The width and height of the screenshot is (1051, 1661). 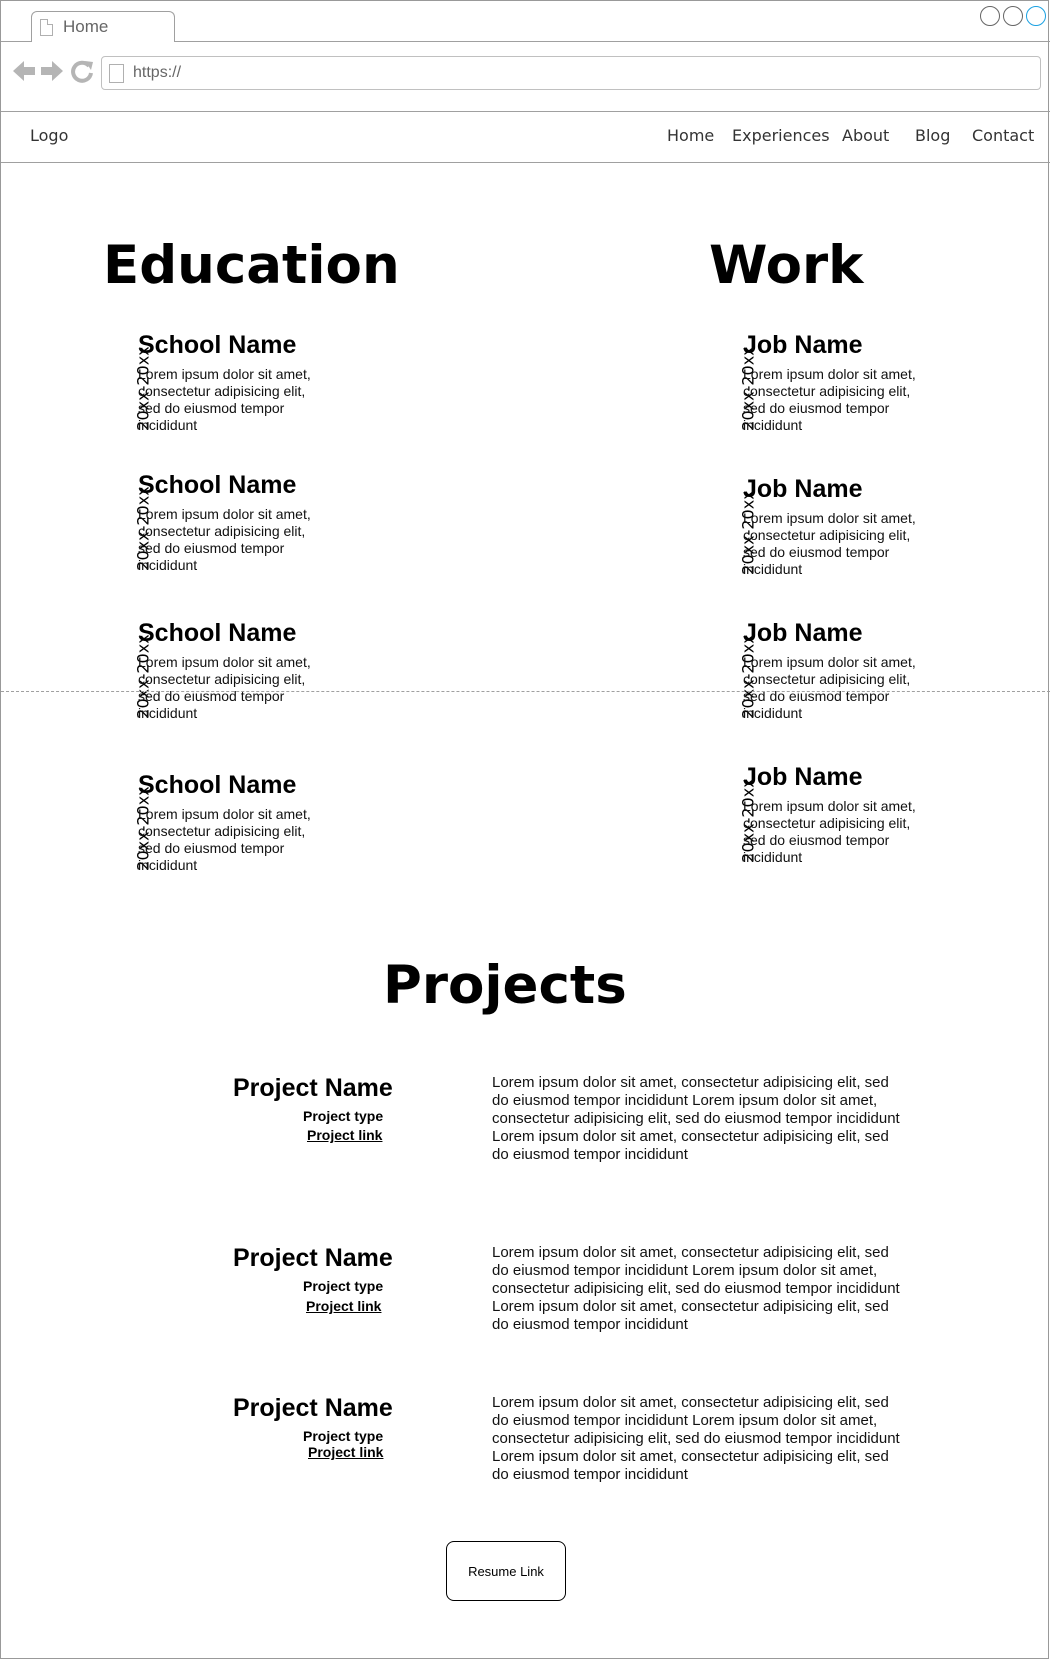 What do you see at coordinates (571, 73) in the screenshot?
I see `url-field: https://` at bounding box center [571, 73].